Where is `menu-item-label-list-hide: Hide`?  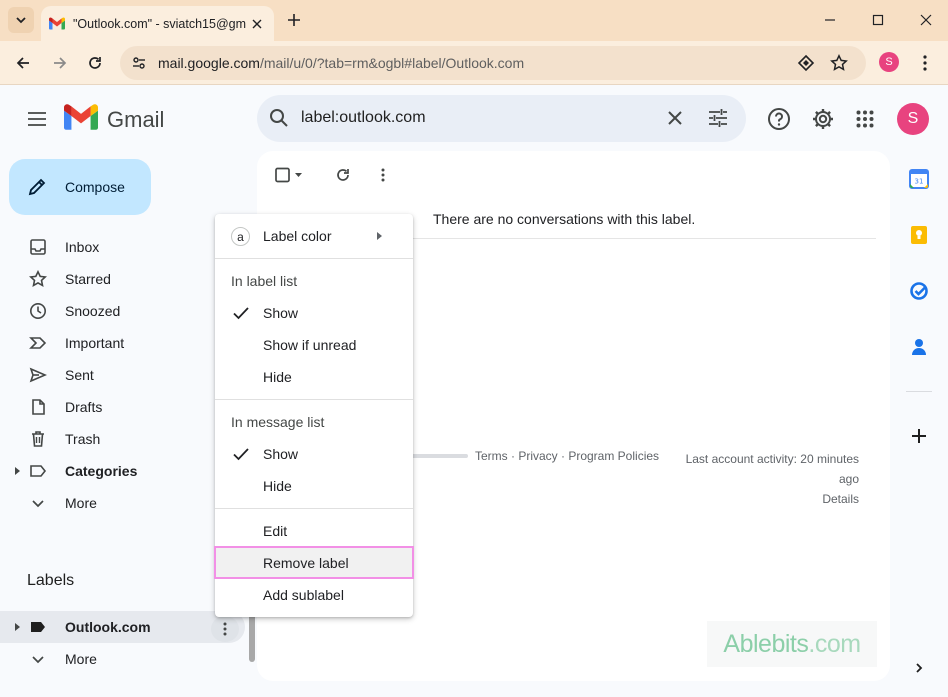
menu-item-label-list-hide: Hide is located at coordinates (314, 377).